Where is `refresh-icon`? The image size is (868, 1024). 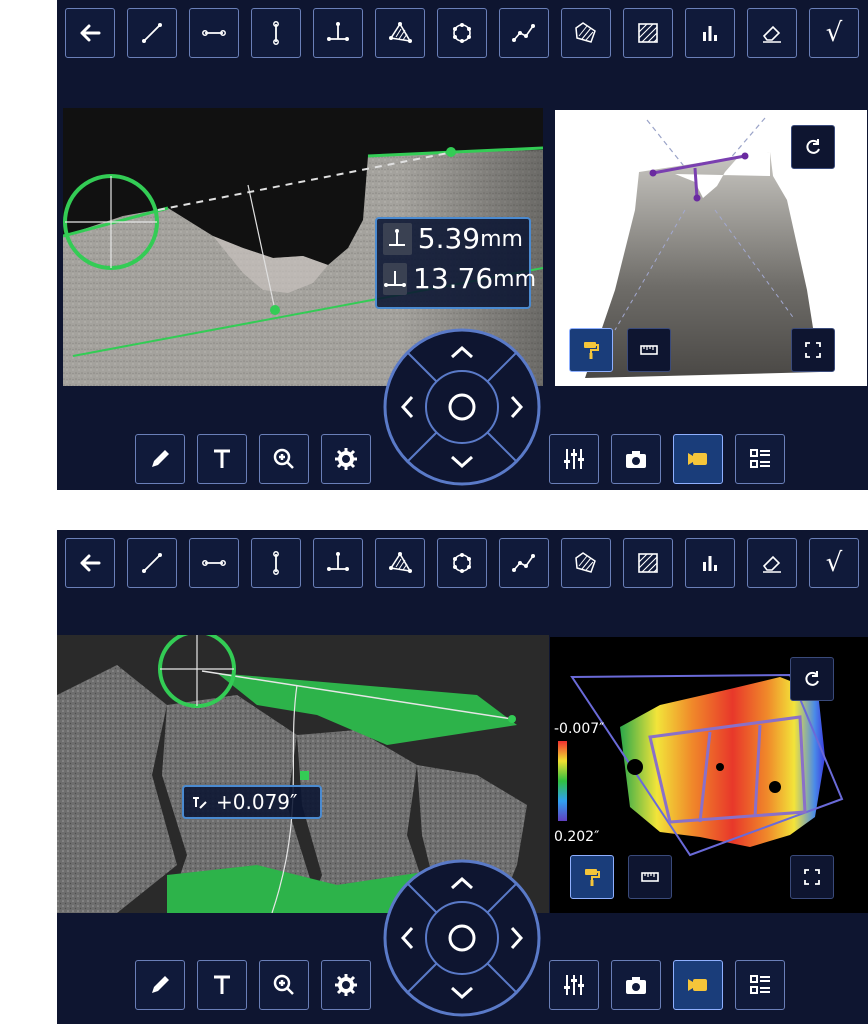 refresh-icon is located at coordinates (812, 678).